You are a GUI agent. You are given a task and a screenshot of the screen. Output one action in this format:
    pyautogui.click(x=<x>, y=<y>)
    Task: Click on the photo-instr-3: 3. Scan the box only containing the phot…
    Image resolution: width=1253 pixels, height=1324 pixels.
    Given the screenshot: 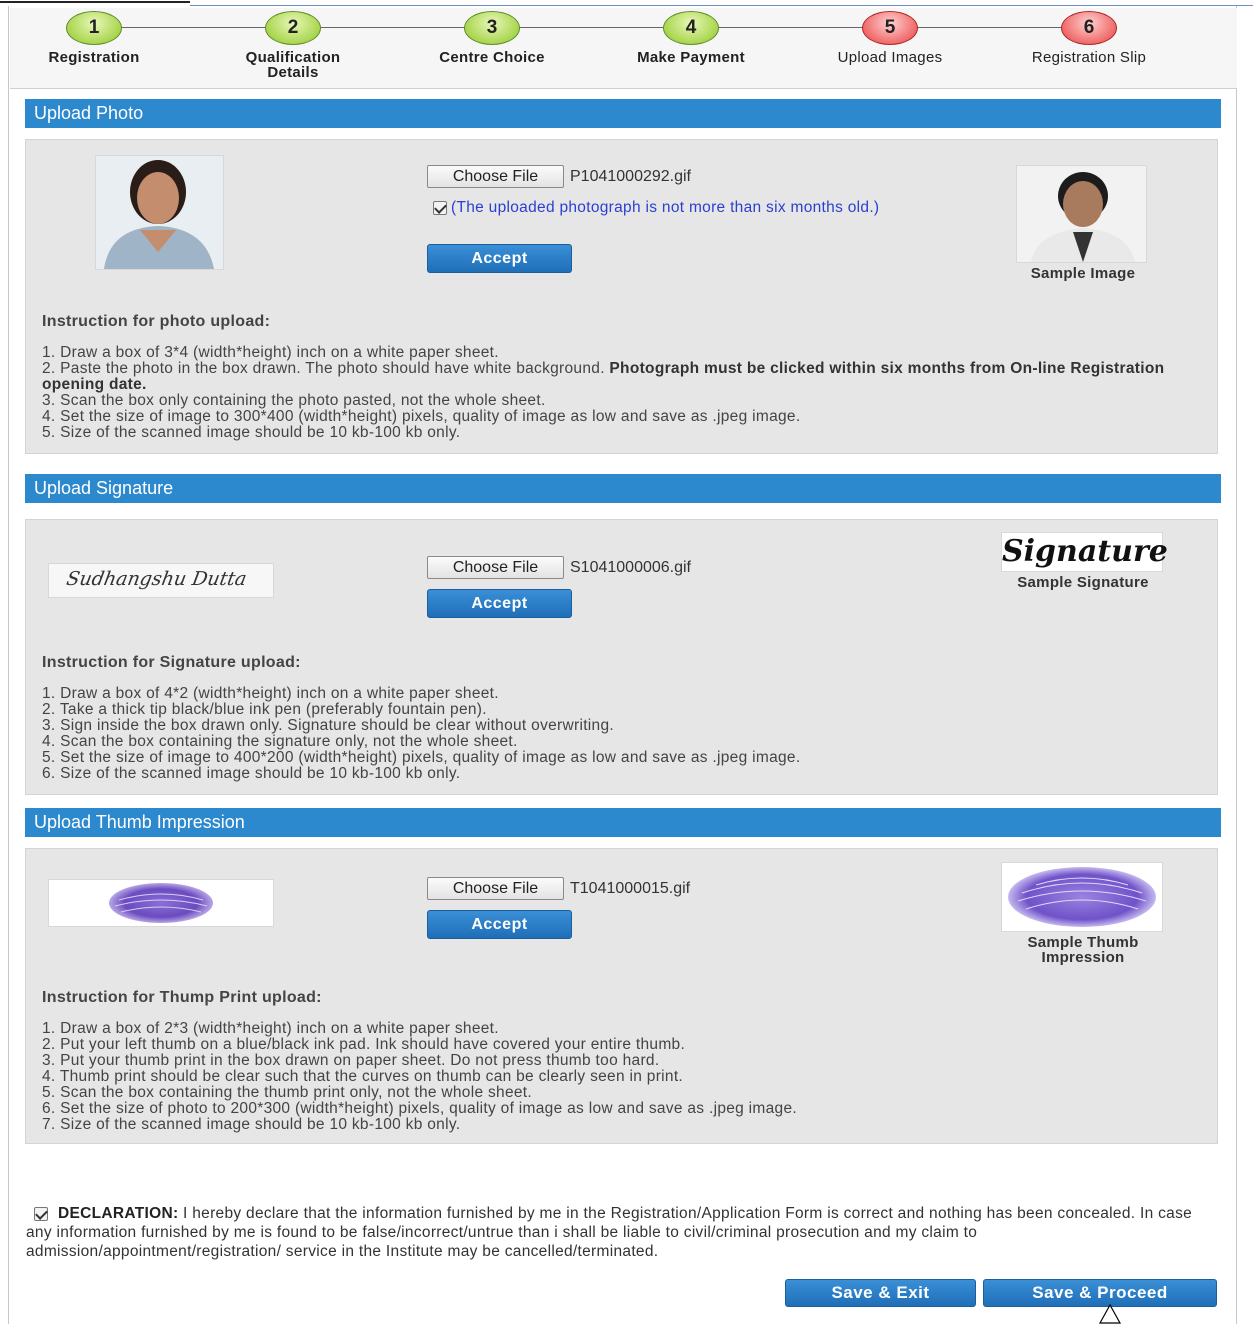 What is the action you would take?
    pyautogui.click(x=294, y=400)
    